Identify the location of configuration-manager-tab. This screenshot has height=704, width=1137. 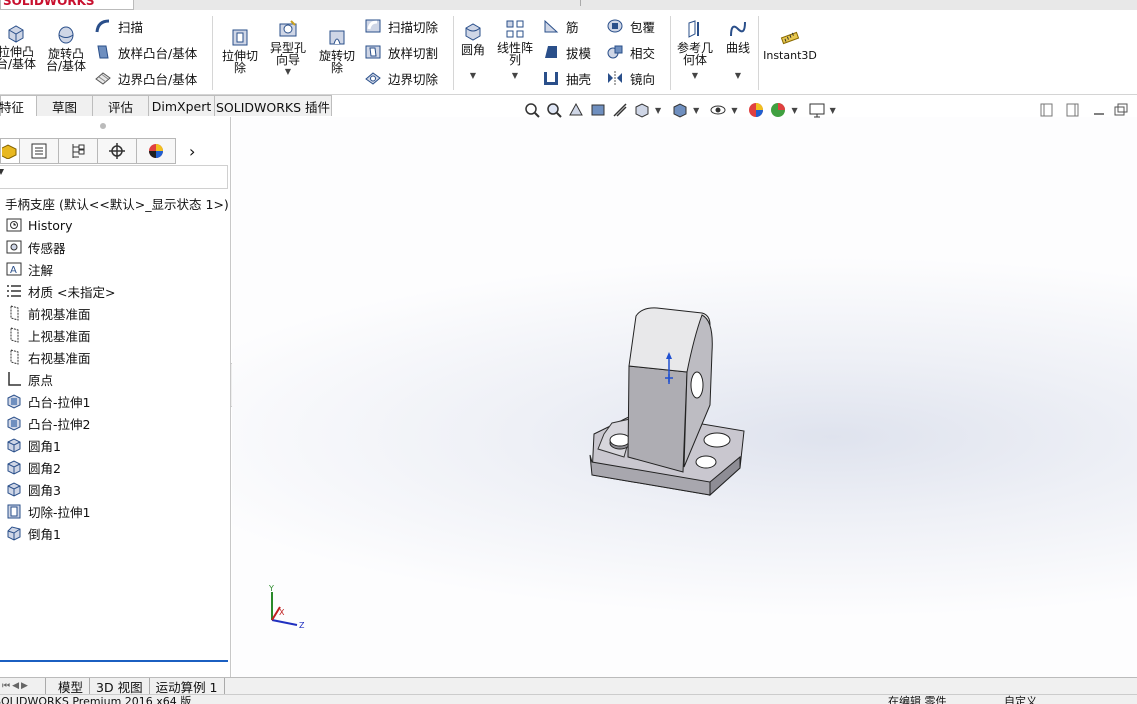
(78, 151).